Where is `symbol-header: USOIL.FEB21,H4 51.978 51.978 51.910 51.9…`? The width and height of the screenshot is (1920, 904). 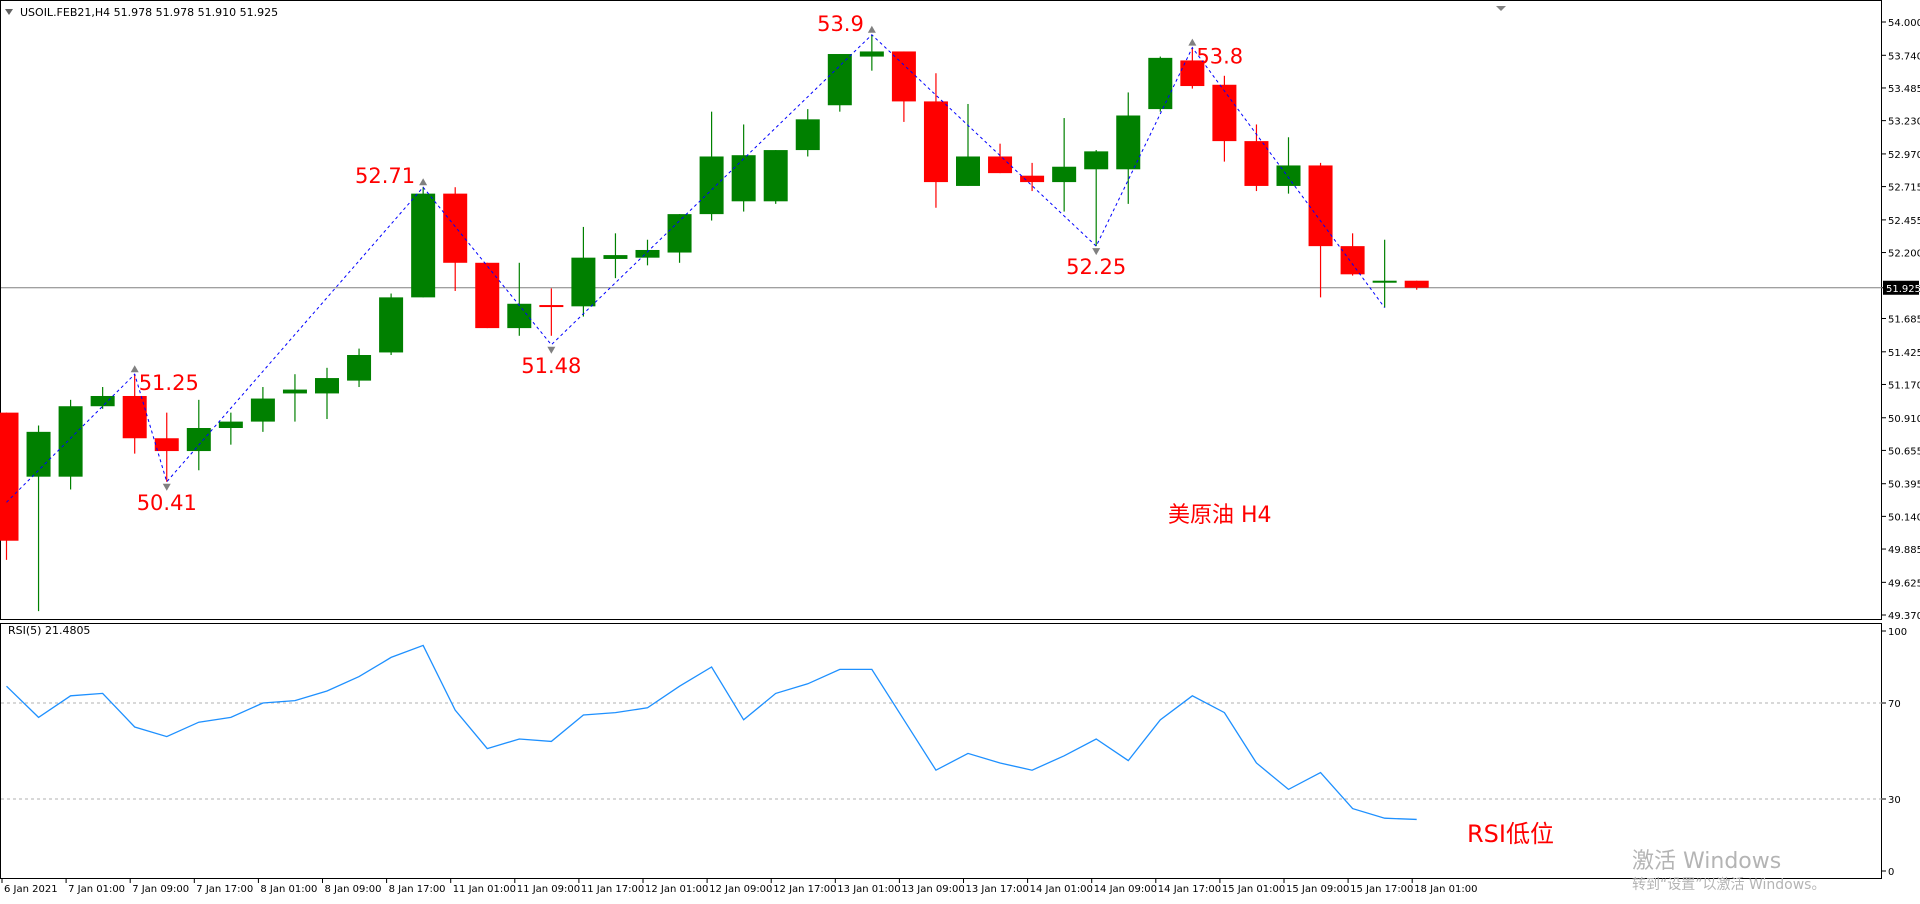
symbol-header: USOIL.FEB21,H4 51.978 51.978 51.910 51.9… is located at coordinates (149, 12).